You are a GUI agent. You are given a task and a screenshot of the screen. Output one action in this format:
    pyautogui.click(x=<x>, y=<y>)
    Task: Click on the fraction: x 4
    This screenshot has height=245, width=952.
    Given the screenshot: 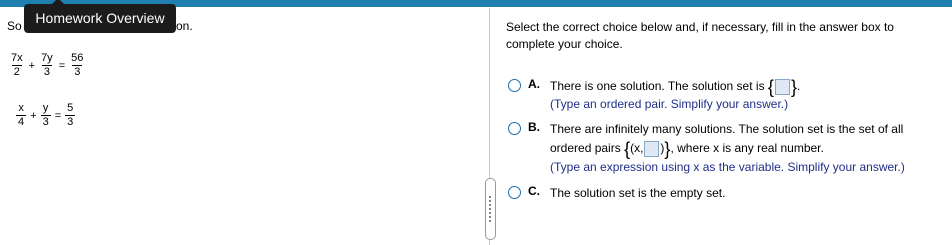 What is the action you would take?
    pyautogui.click(x=21, y=115)
    